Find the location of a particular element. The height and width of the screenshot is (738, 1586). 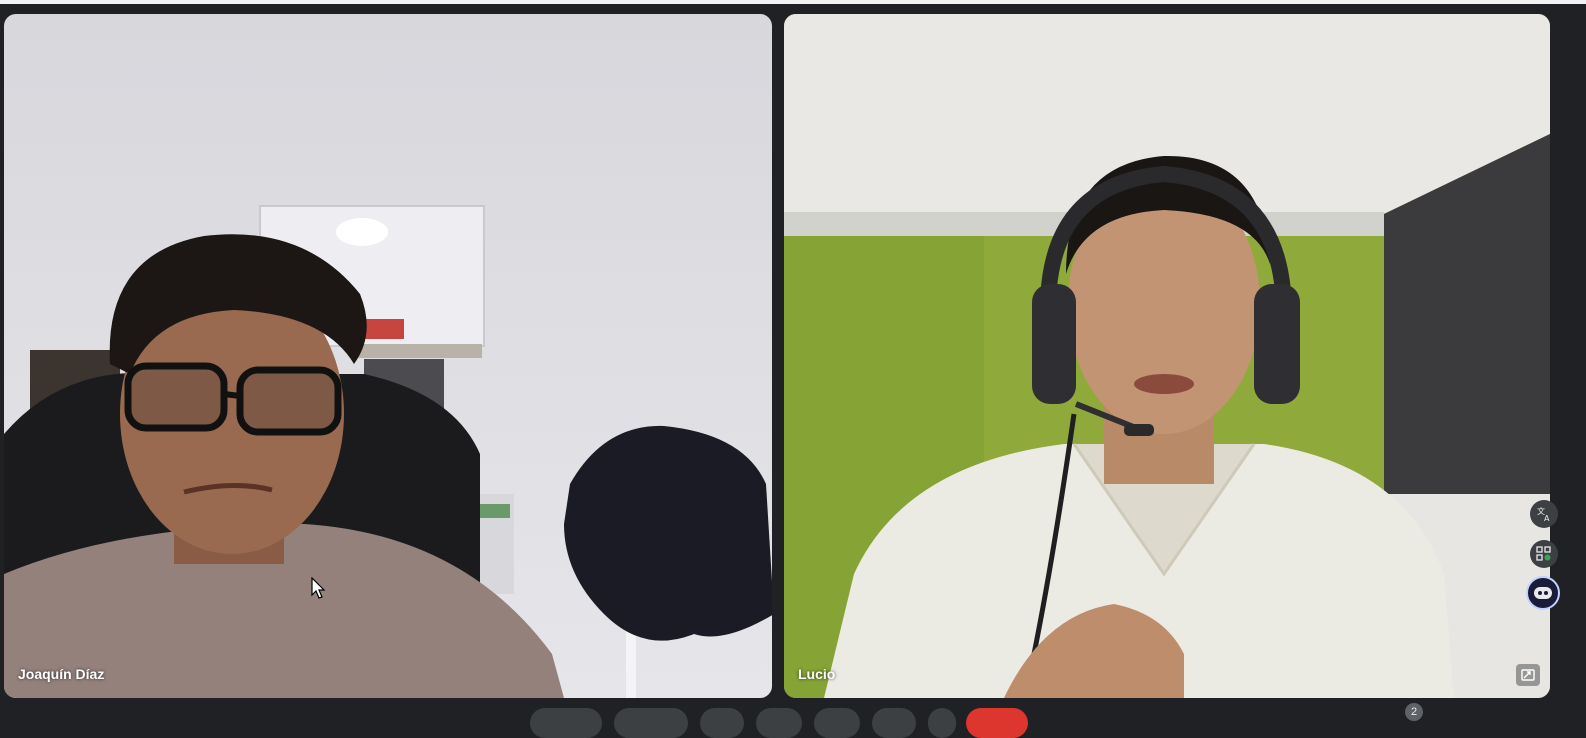

raise-hand-button is located at coordinates (894, 723).